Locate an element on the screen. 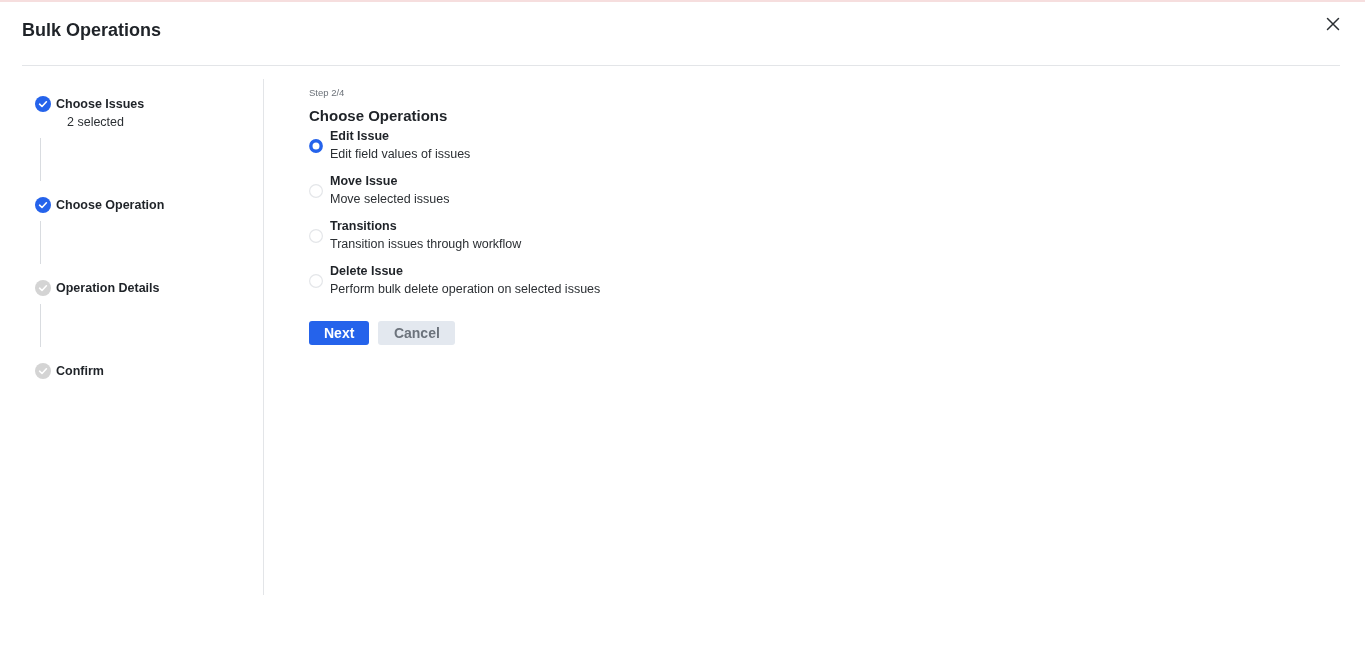 The width and height of the screenshot is (1365, 645). close-icon is located at coordinates (1333, 24).